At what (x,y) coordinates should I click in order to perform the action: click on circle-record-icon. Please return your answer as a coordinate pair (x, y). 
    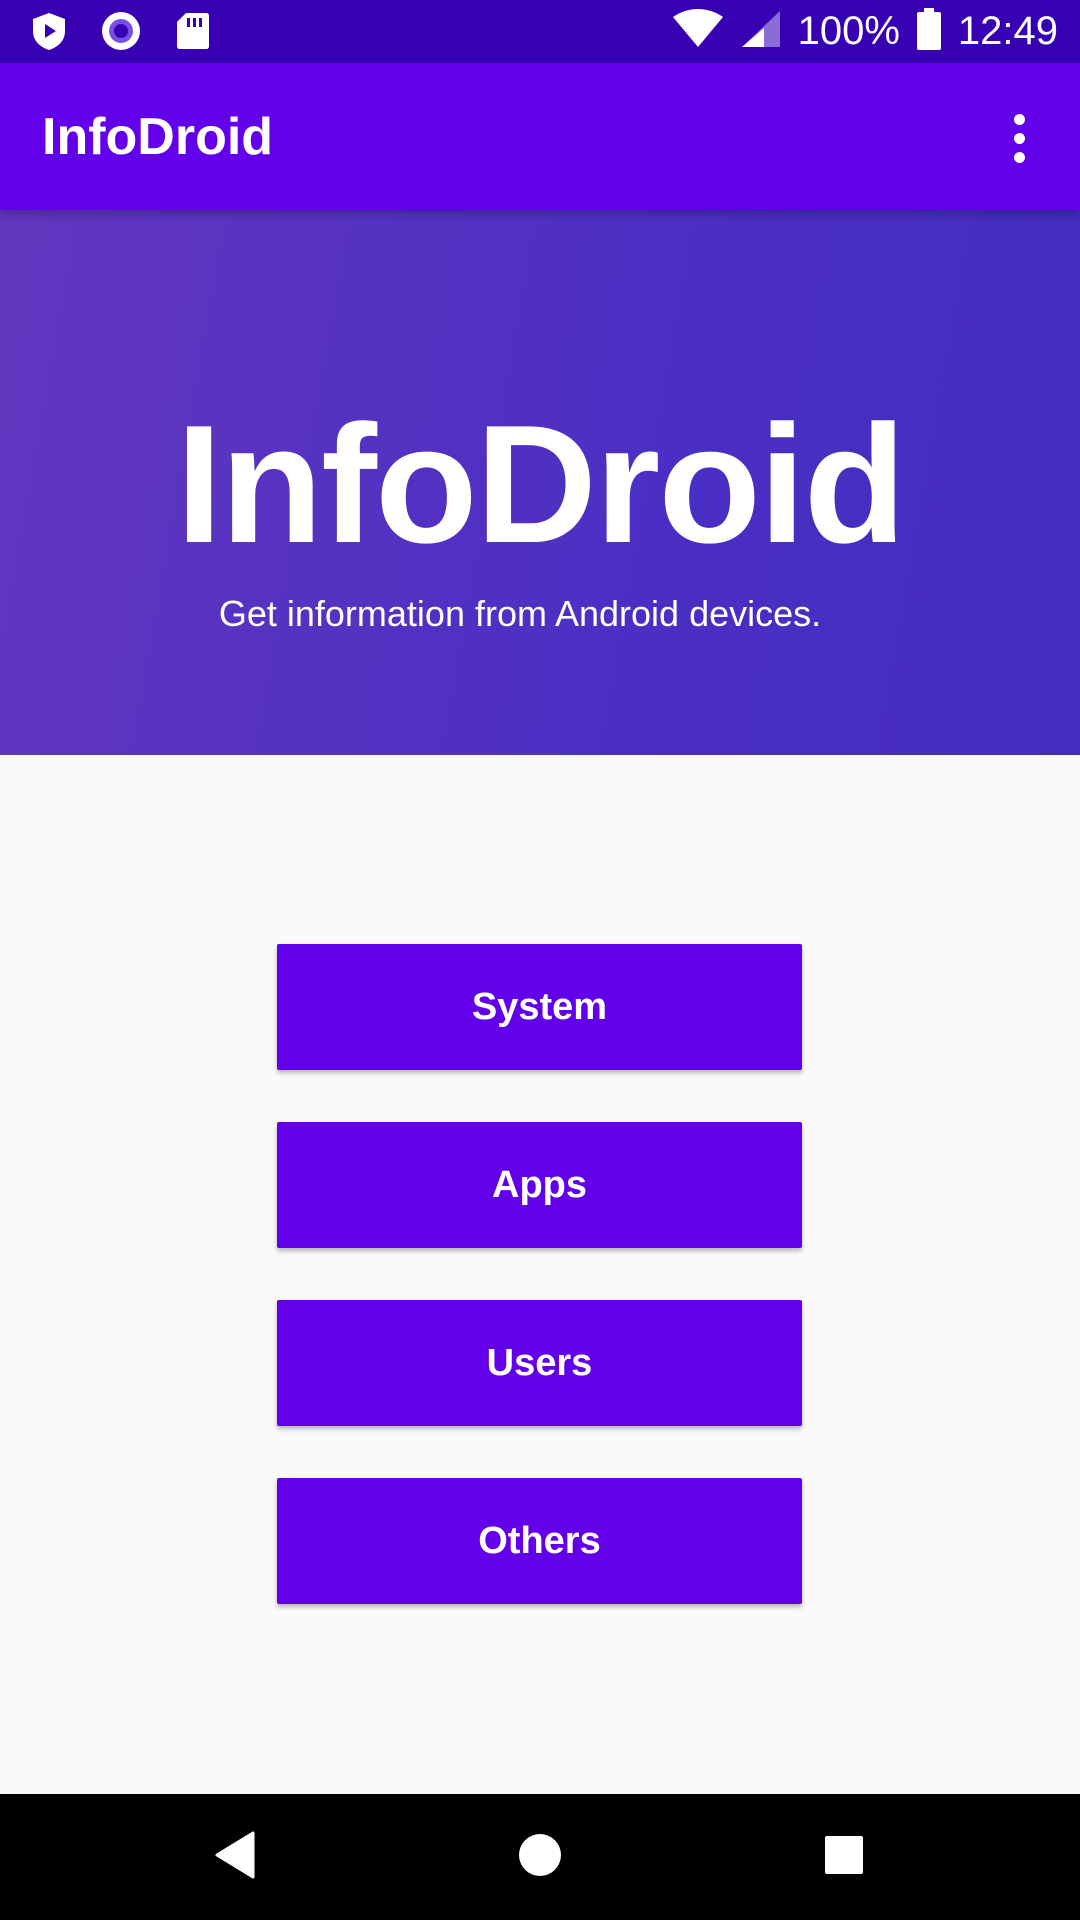
    Looking at the image, I should click on (121, 31).